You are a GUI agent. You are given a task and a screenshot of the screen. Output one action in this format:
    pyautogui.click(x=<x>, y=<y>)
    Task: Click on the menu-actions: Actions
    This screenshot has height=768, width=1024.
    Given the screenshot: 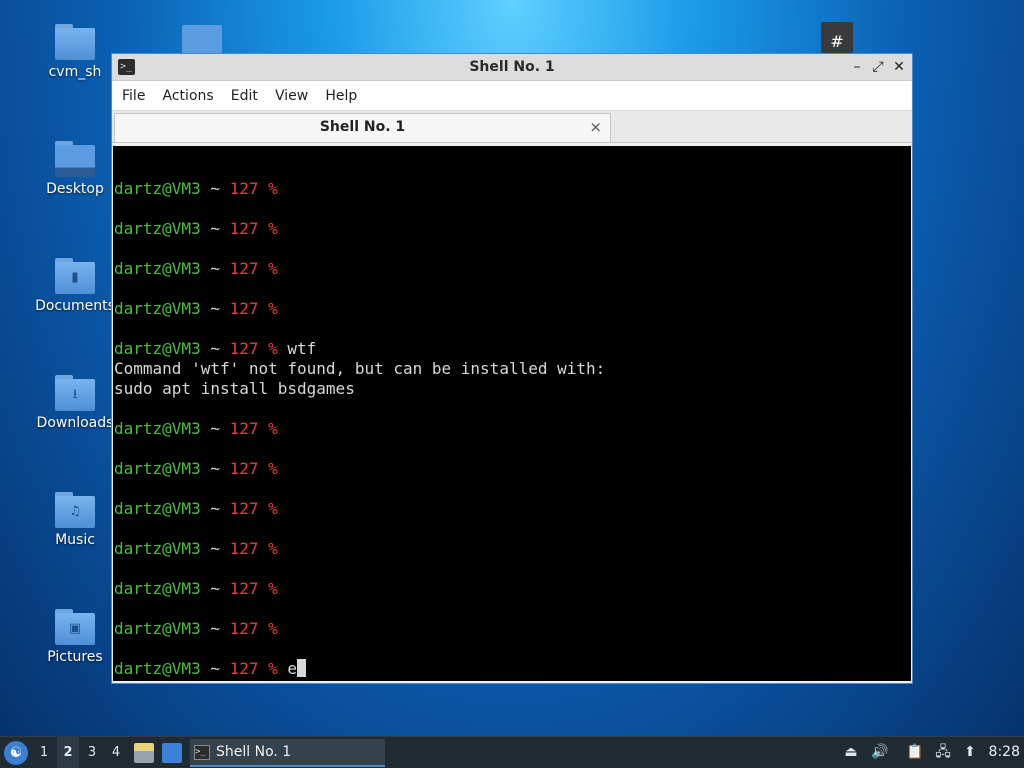 What is the action you would take?
    pyautogui.click(x=188, y=96)
    